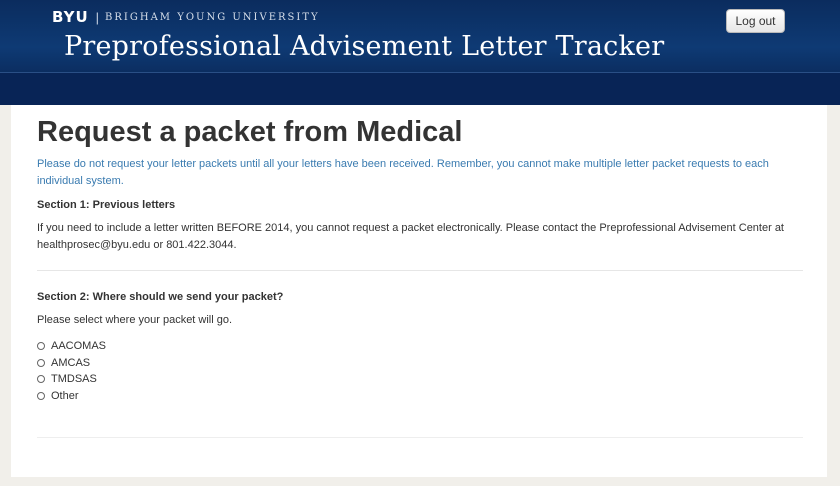 This screenshot has height=486, width=840. I want to click on radio-label: Other, so click(65, 395).